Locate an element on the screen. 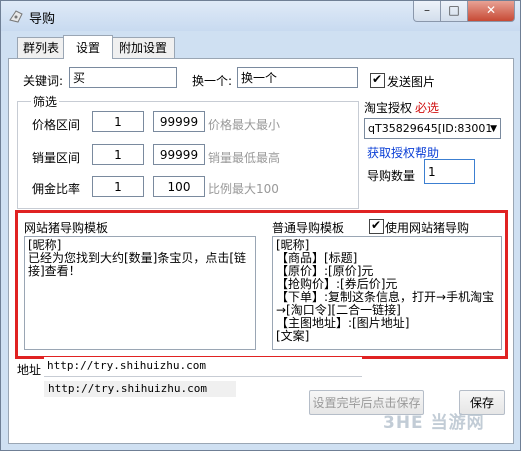 Image resolution: width=521 pixels, height=451 pixels. swap-input: 换一个 is located at coordinates (297, 77).